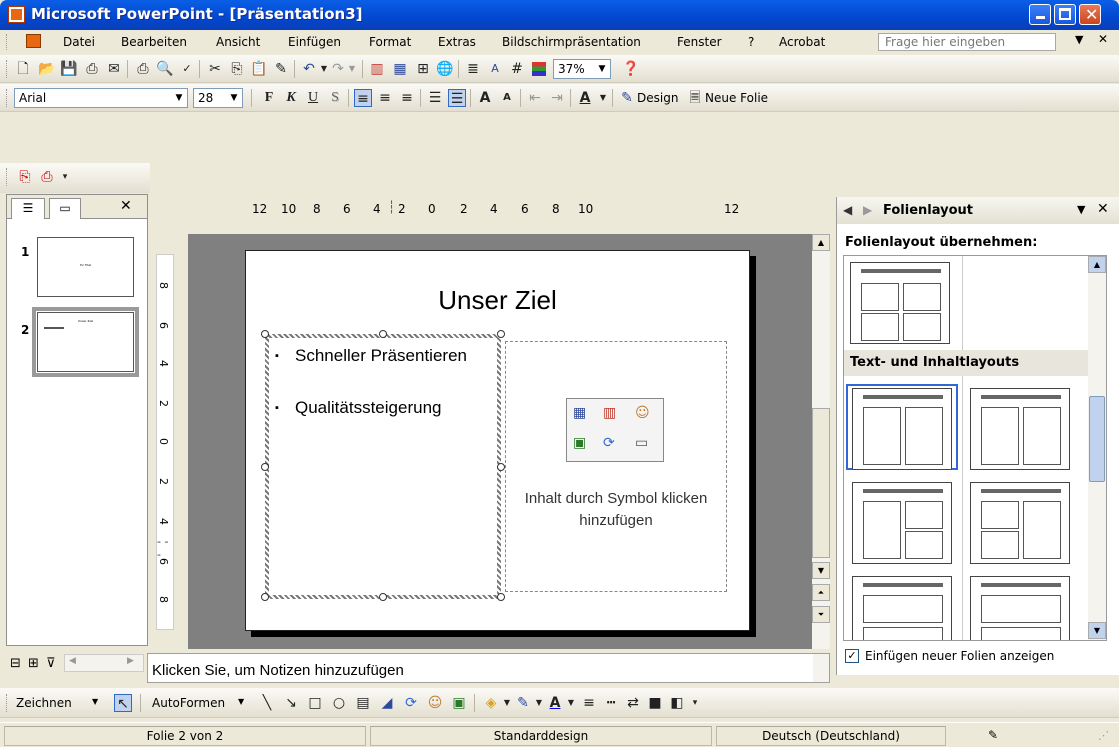 The width and height of the screenshot is (1119, 747). I want to click on tab-slides: ▭, so click(65, 208).